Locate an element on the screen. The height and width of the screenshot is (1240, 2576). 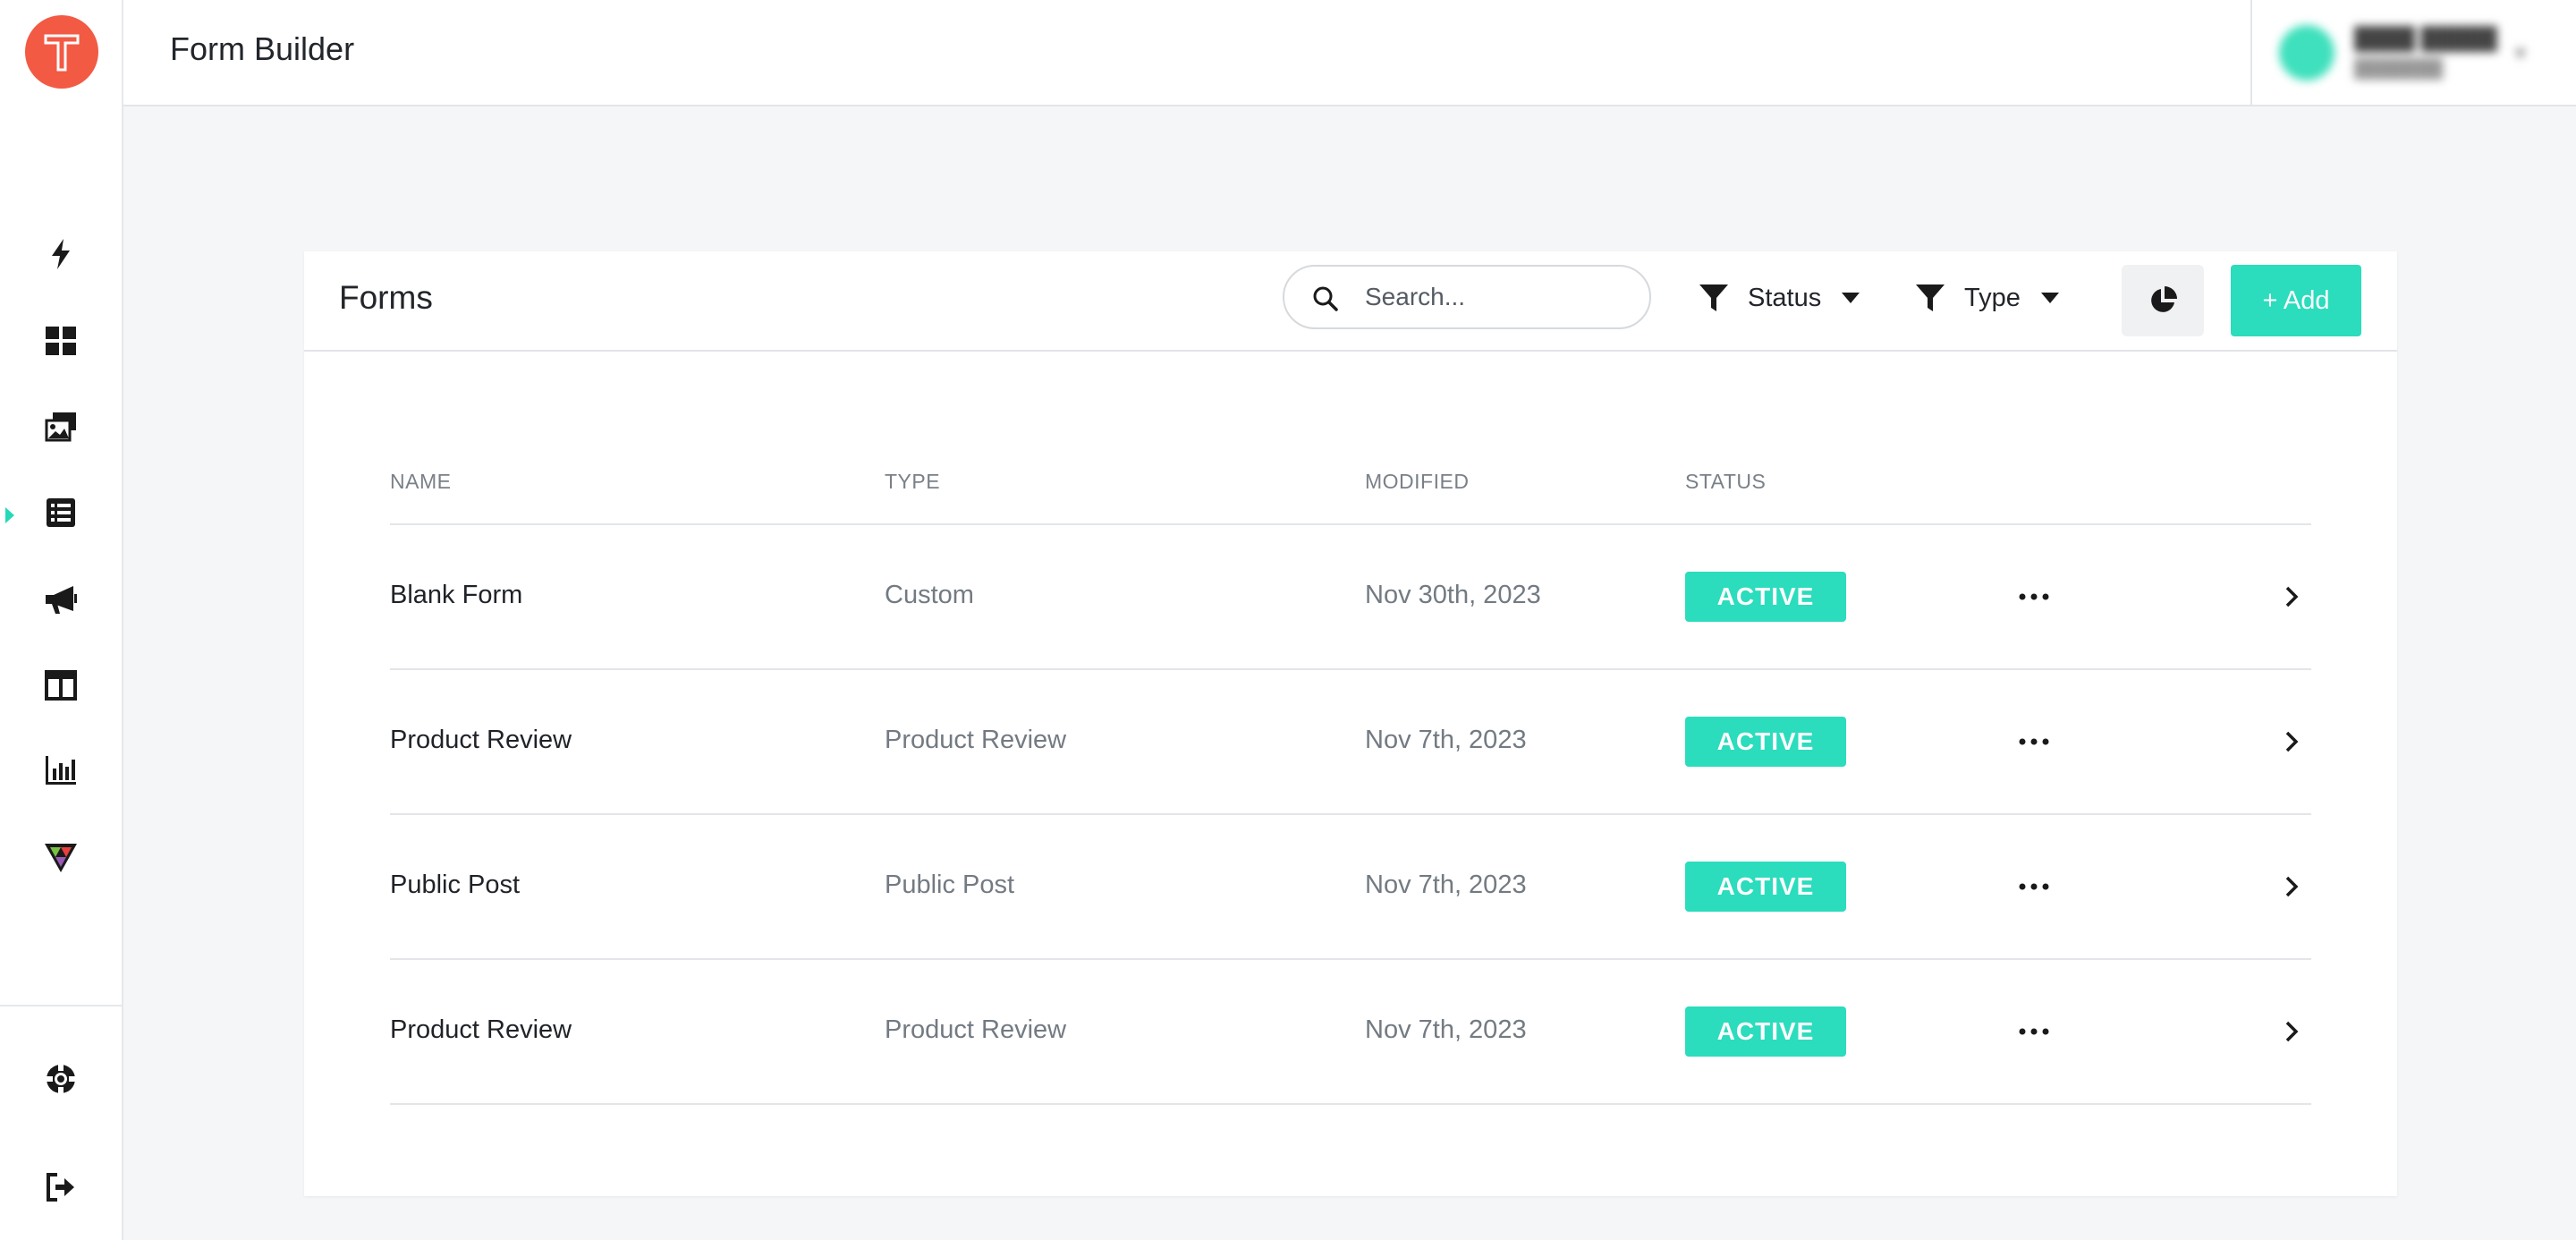
logo-t-icon is located at coordinates (62, 53).